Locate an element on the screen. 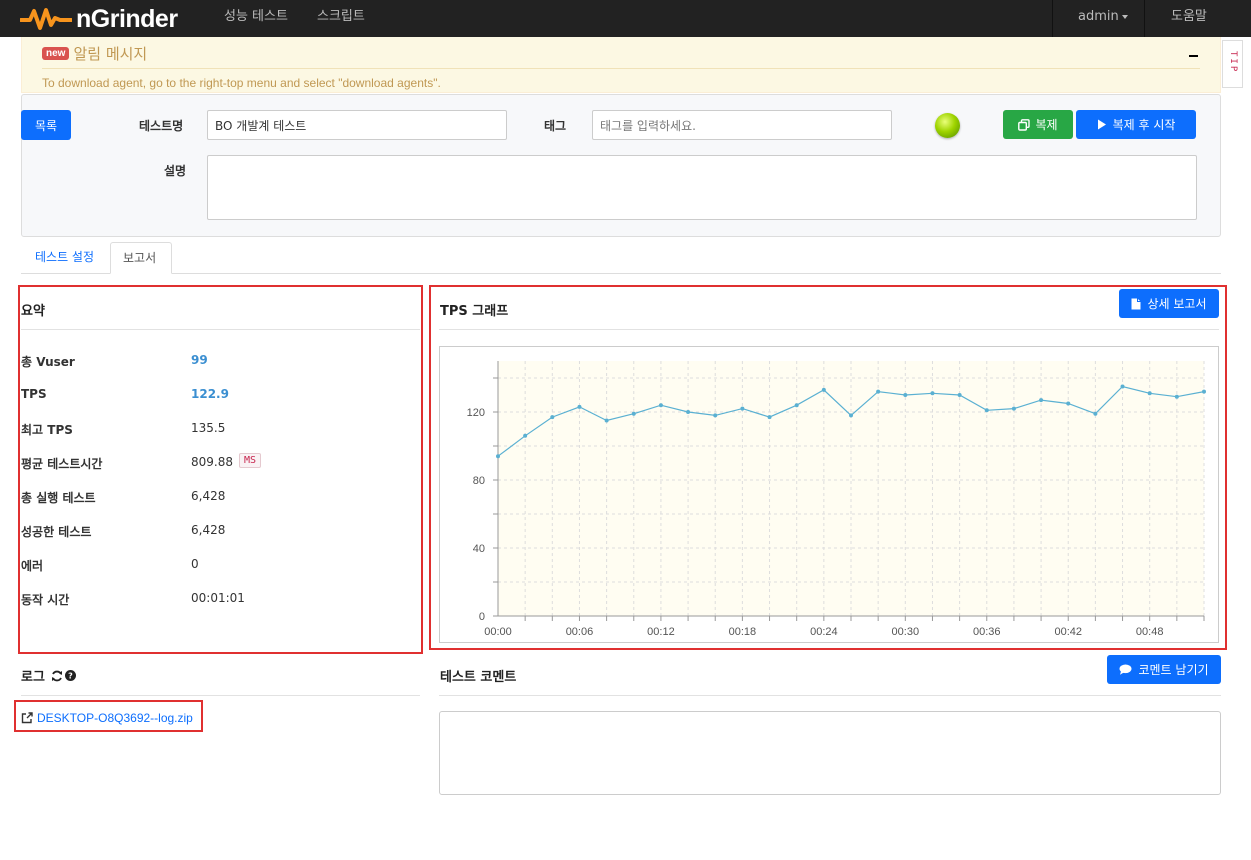 The image size is (1251, 860). summary-divider is located at coordinates (220, 329).